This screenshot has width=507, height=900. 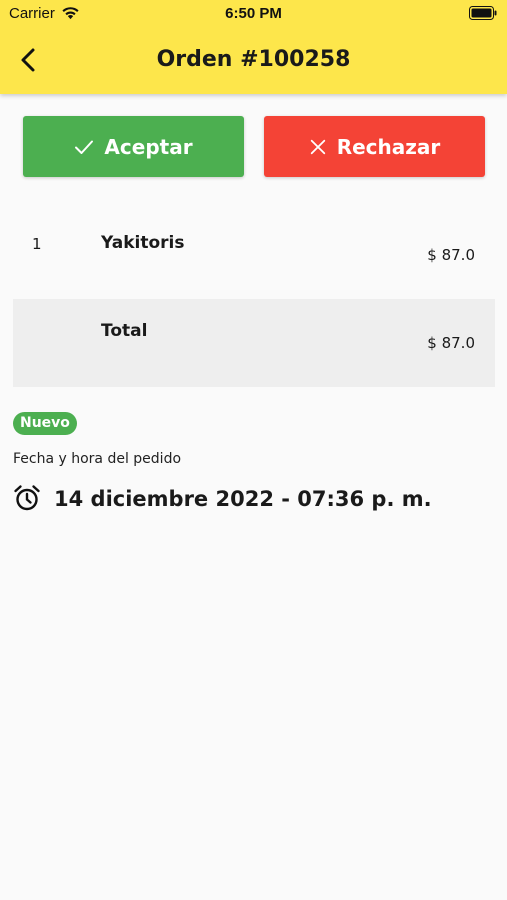 I want to click on item-price: $ 87.0, so click(x=451, y=255).